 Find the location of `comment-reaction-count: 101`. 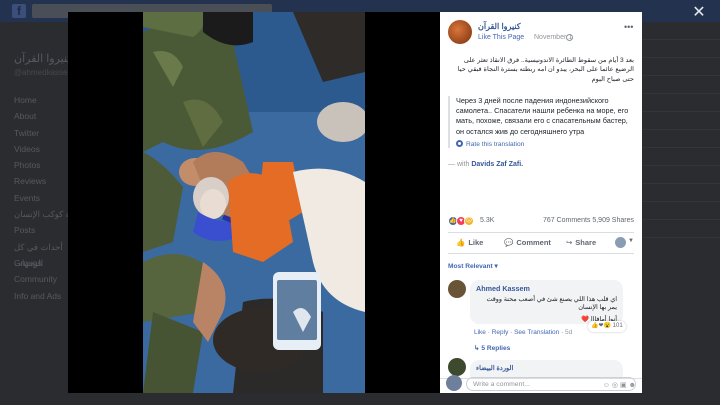

comment-reaction-count: 101 is located at coordinates (617, 326).